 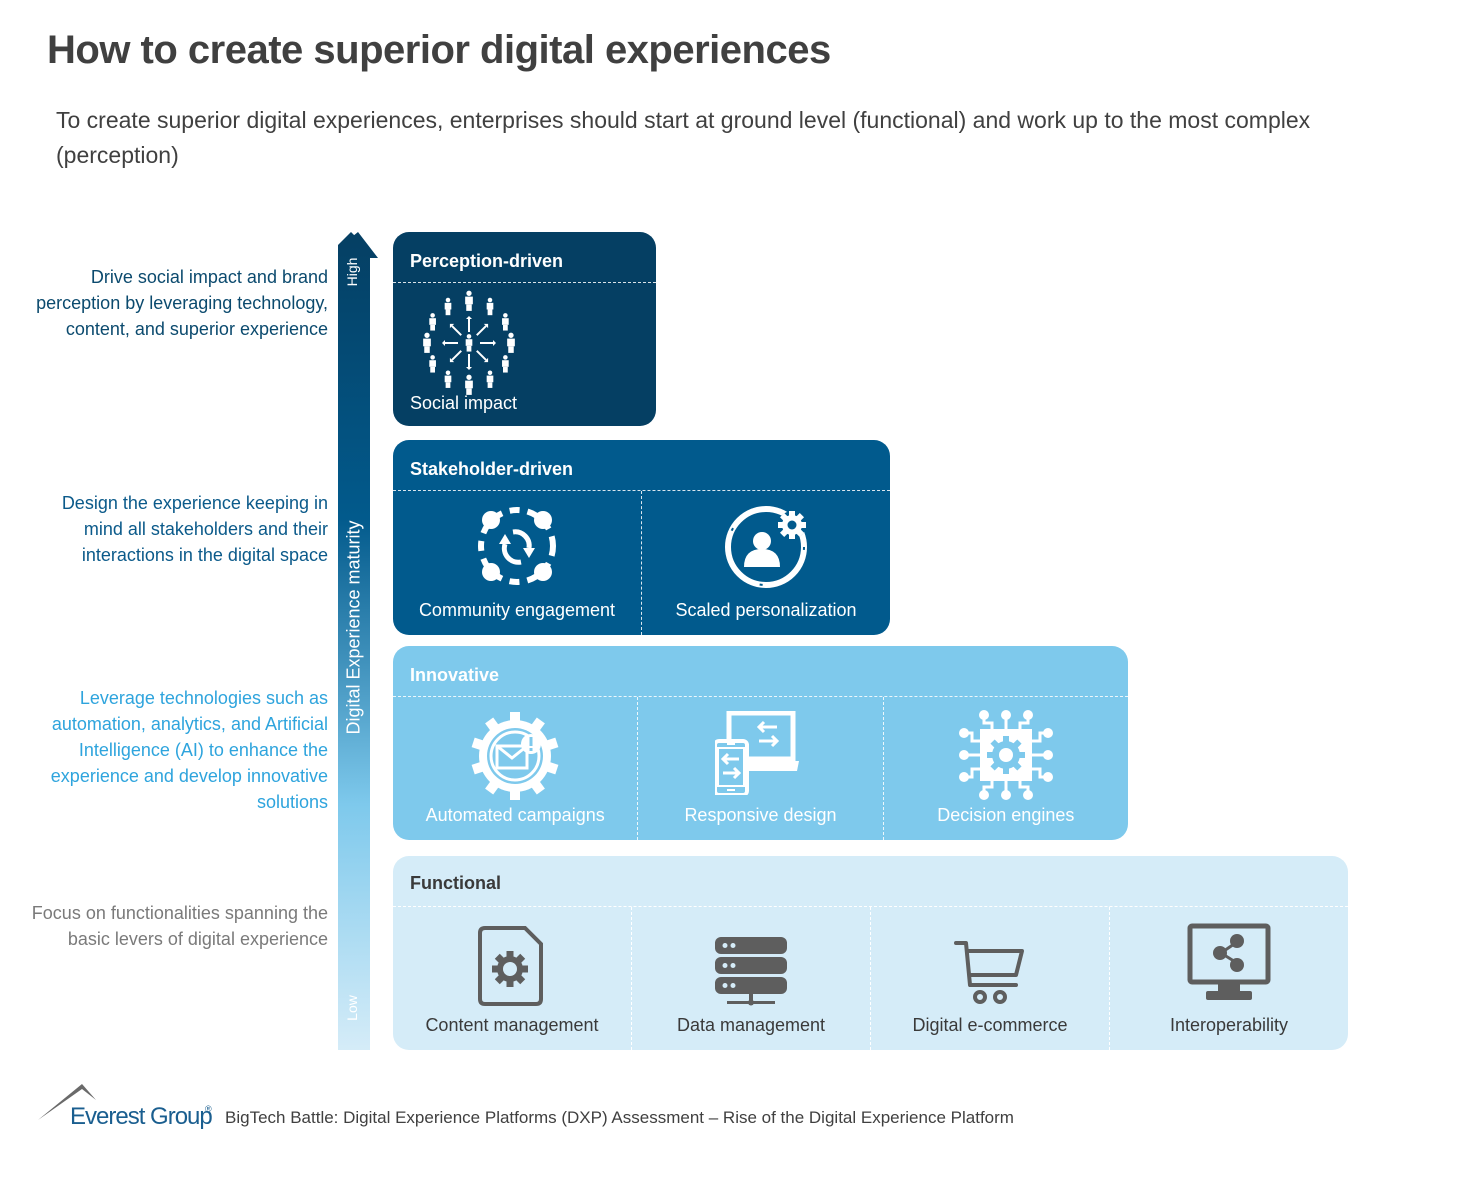 I want to click on level-title: Innovative, so click(x=455, y=675).